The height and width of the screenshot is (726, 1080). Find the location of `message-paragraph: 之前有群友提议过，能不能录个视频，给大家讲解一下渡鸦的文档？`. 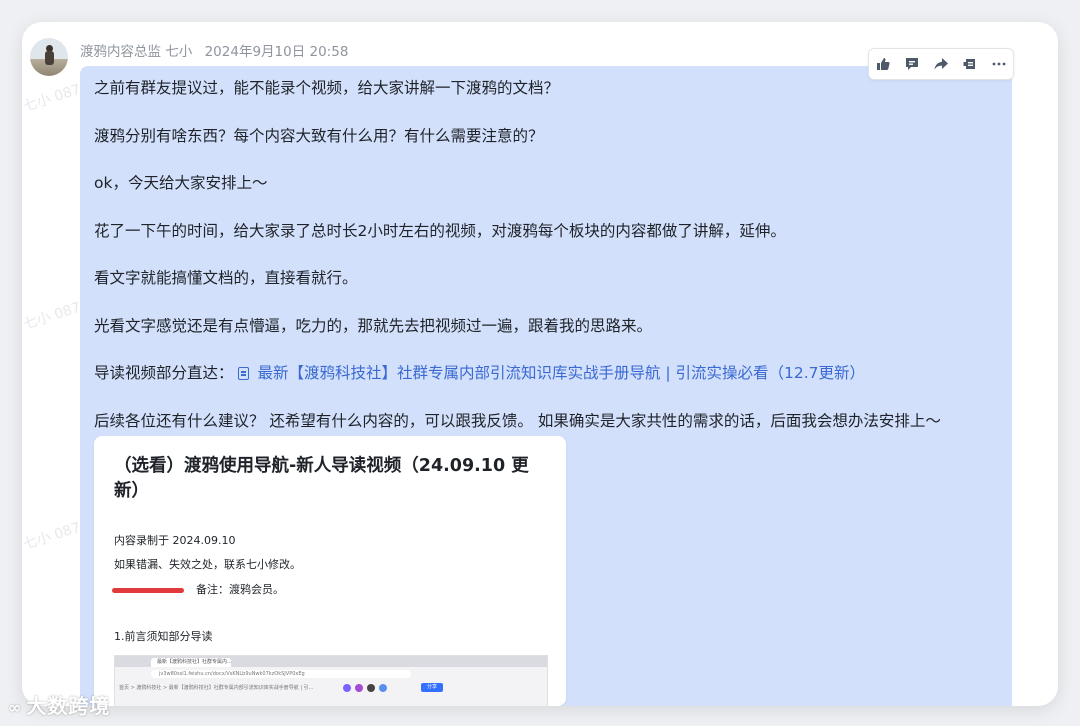

message-paragraph: 之前有群友提议过，能不能录个视频，给大家讲解一下渡鸦的文档？ is located at coordinates (327, 88).